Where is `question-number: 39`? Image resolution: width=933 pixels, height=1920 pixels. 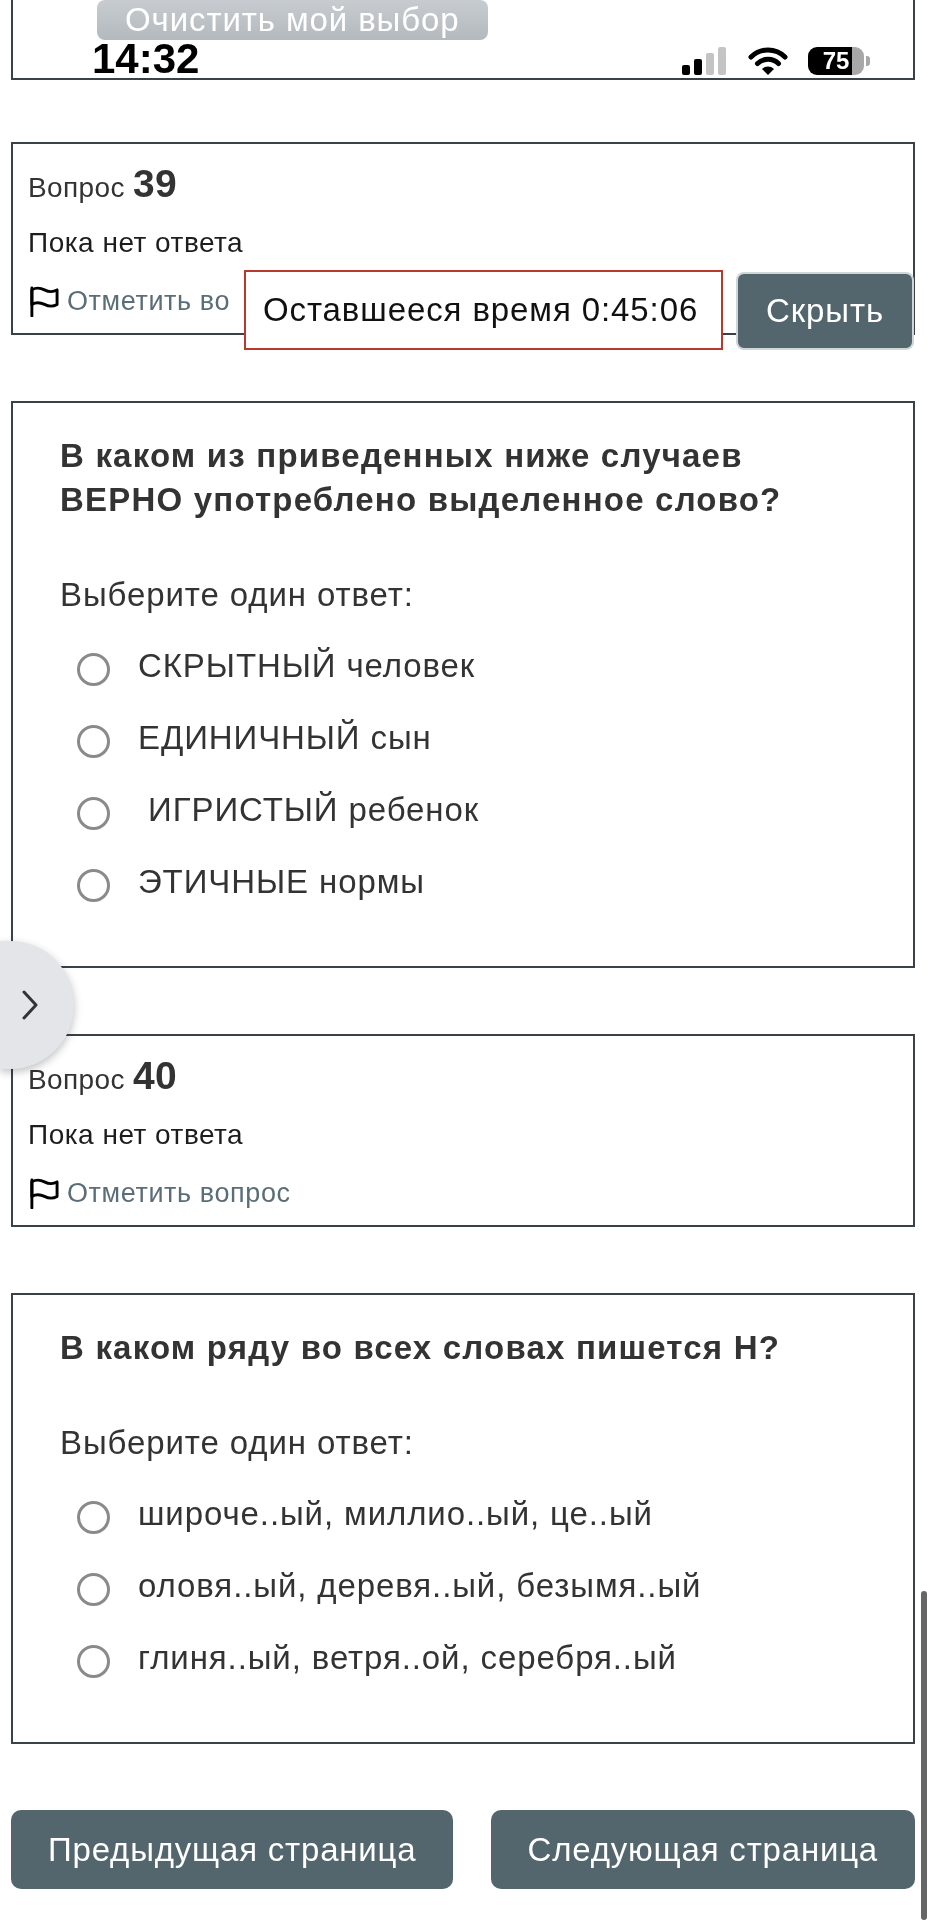 question-number: 39 is located at coordinates (155, 184).